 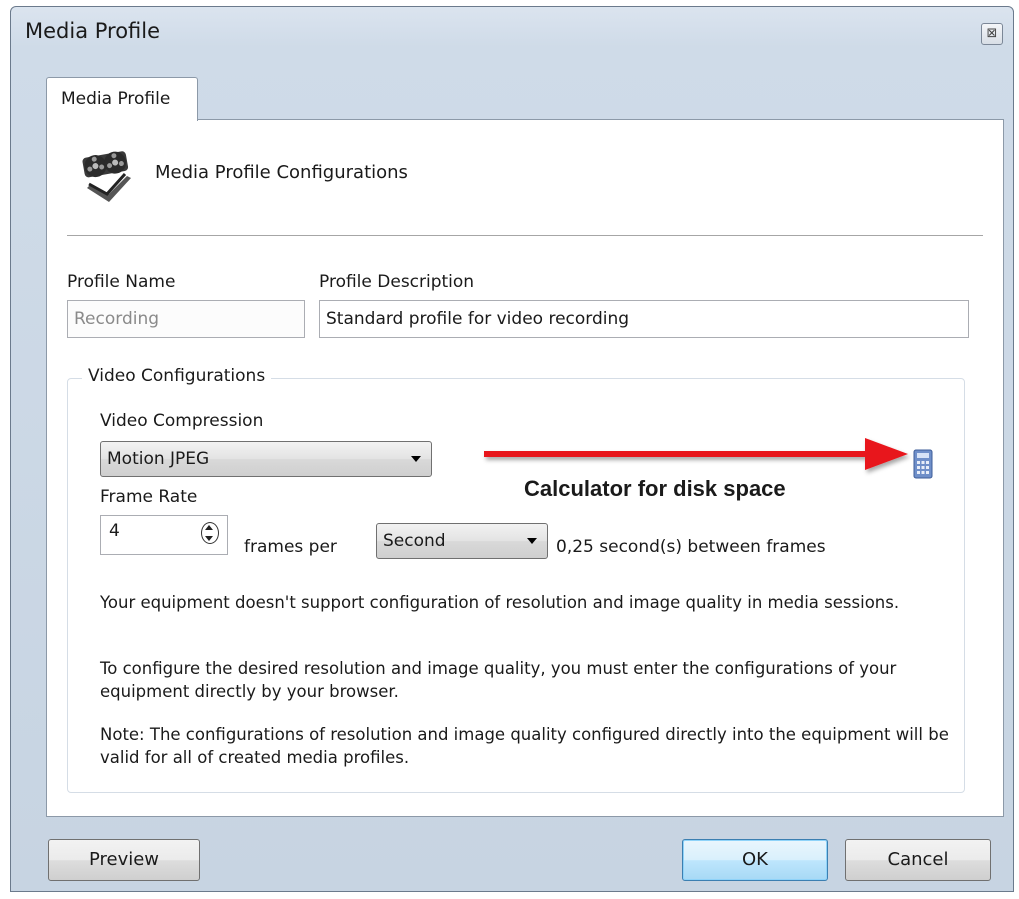 I want to click on header-separator, so click(x=525, y=235).